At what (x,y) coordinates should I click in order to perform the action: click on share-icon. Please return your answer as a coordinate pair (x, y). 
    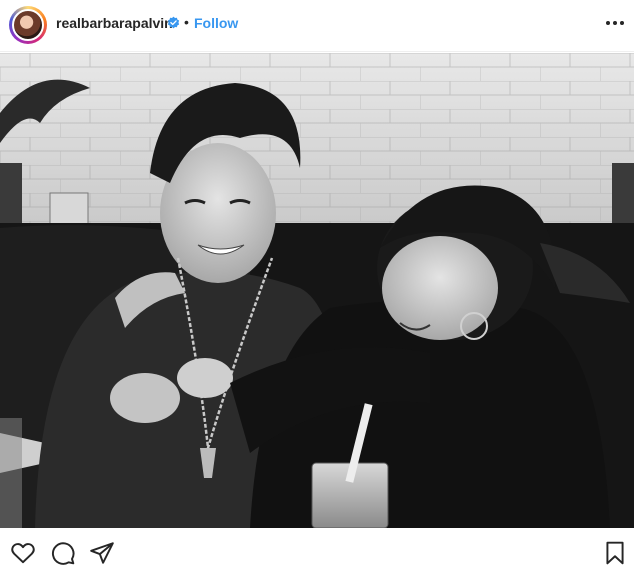
    Looking at the image, I should click on (102, 553).